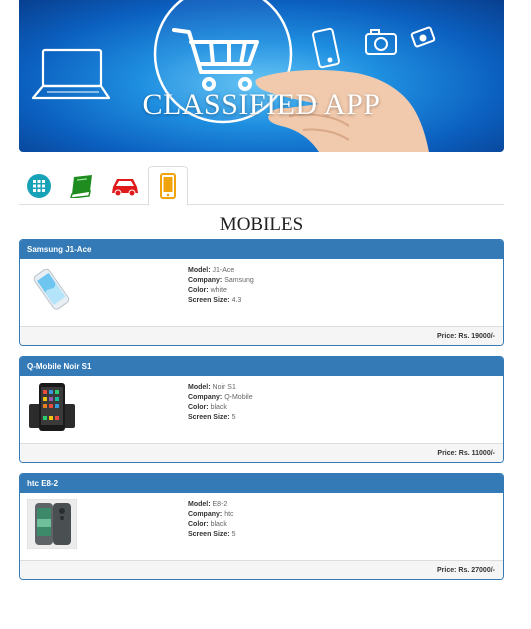 The height and width of the screenshot is (629, 531). Describe the element at coordinates (261, 104) in the screenshot. I see `banner-title: CLASSIFIED APP` at that location.